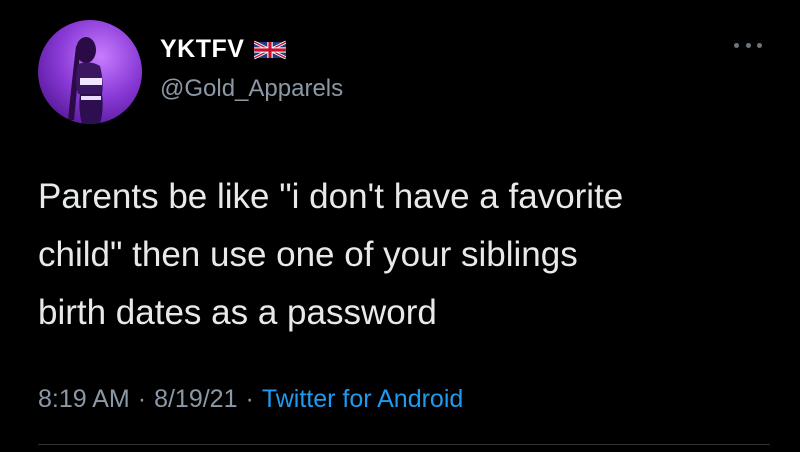 The height and width of the screenshot is (452, 800). What do you see at coordinates (404, 444) in the screenshot?
I see `divider` at bounding box center [404, 444].